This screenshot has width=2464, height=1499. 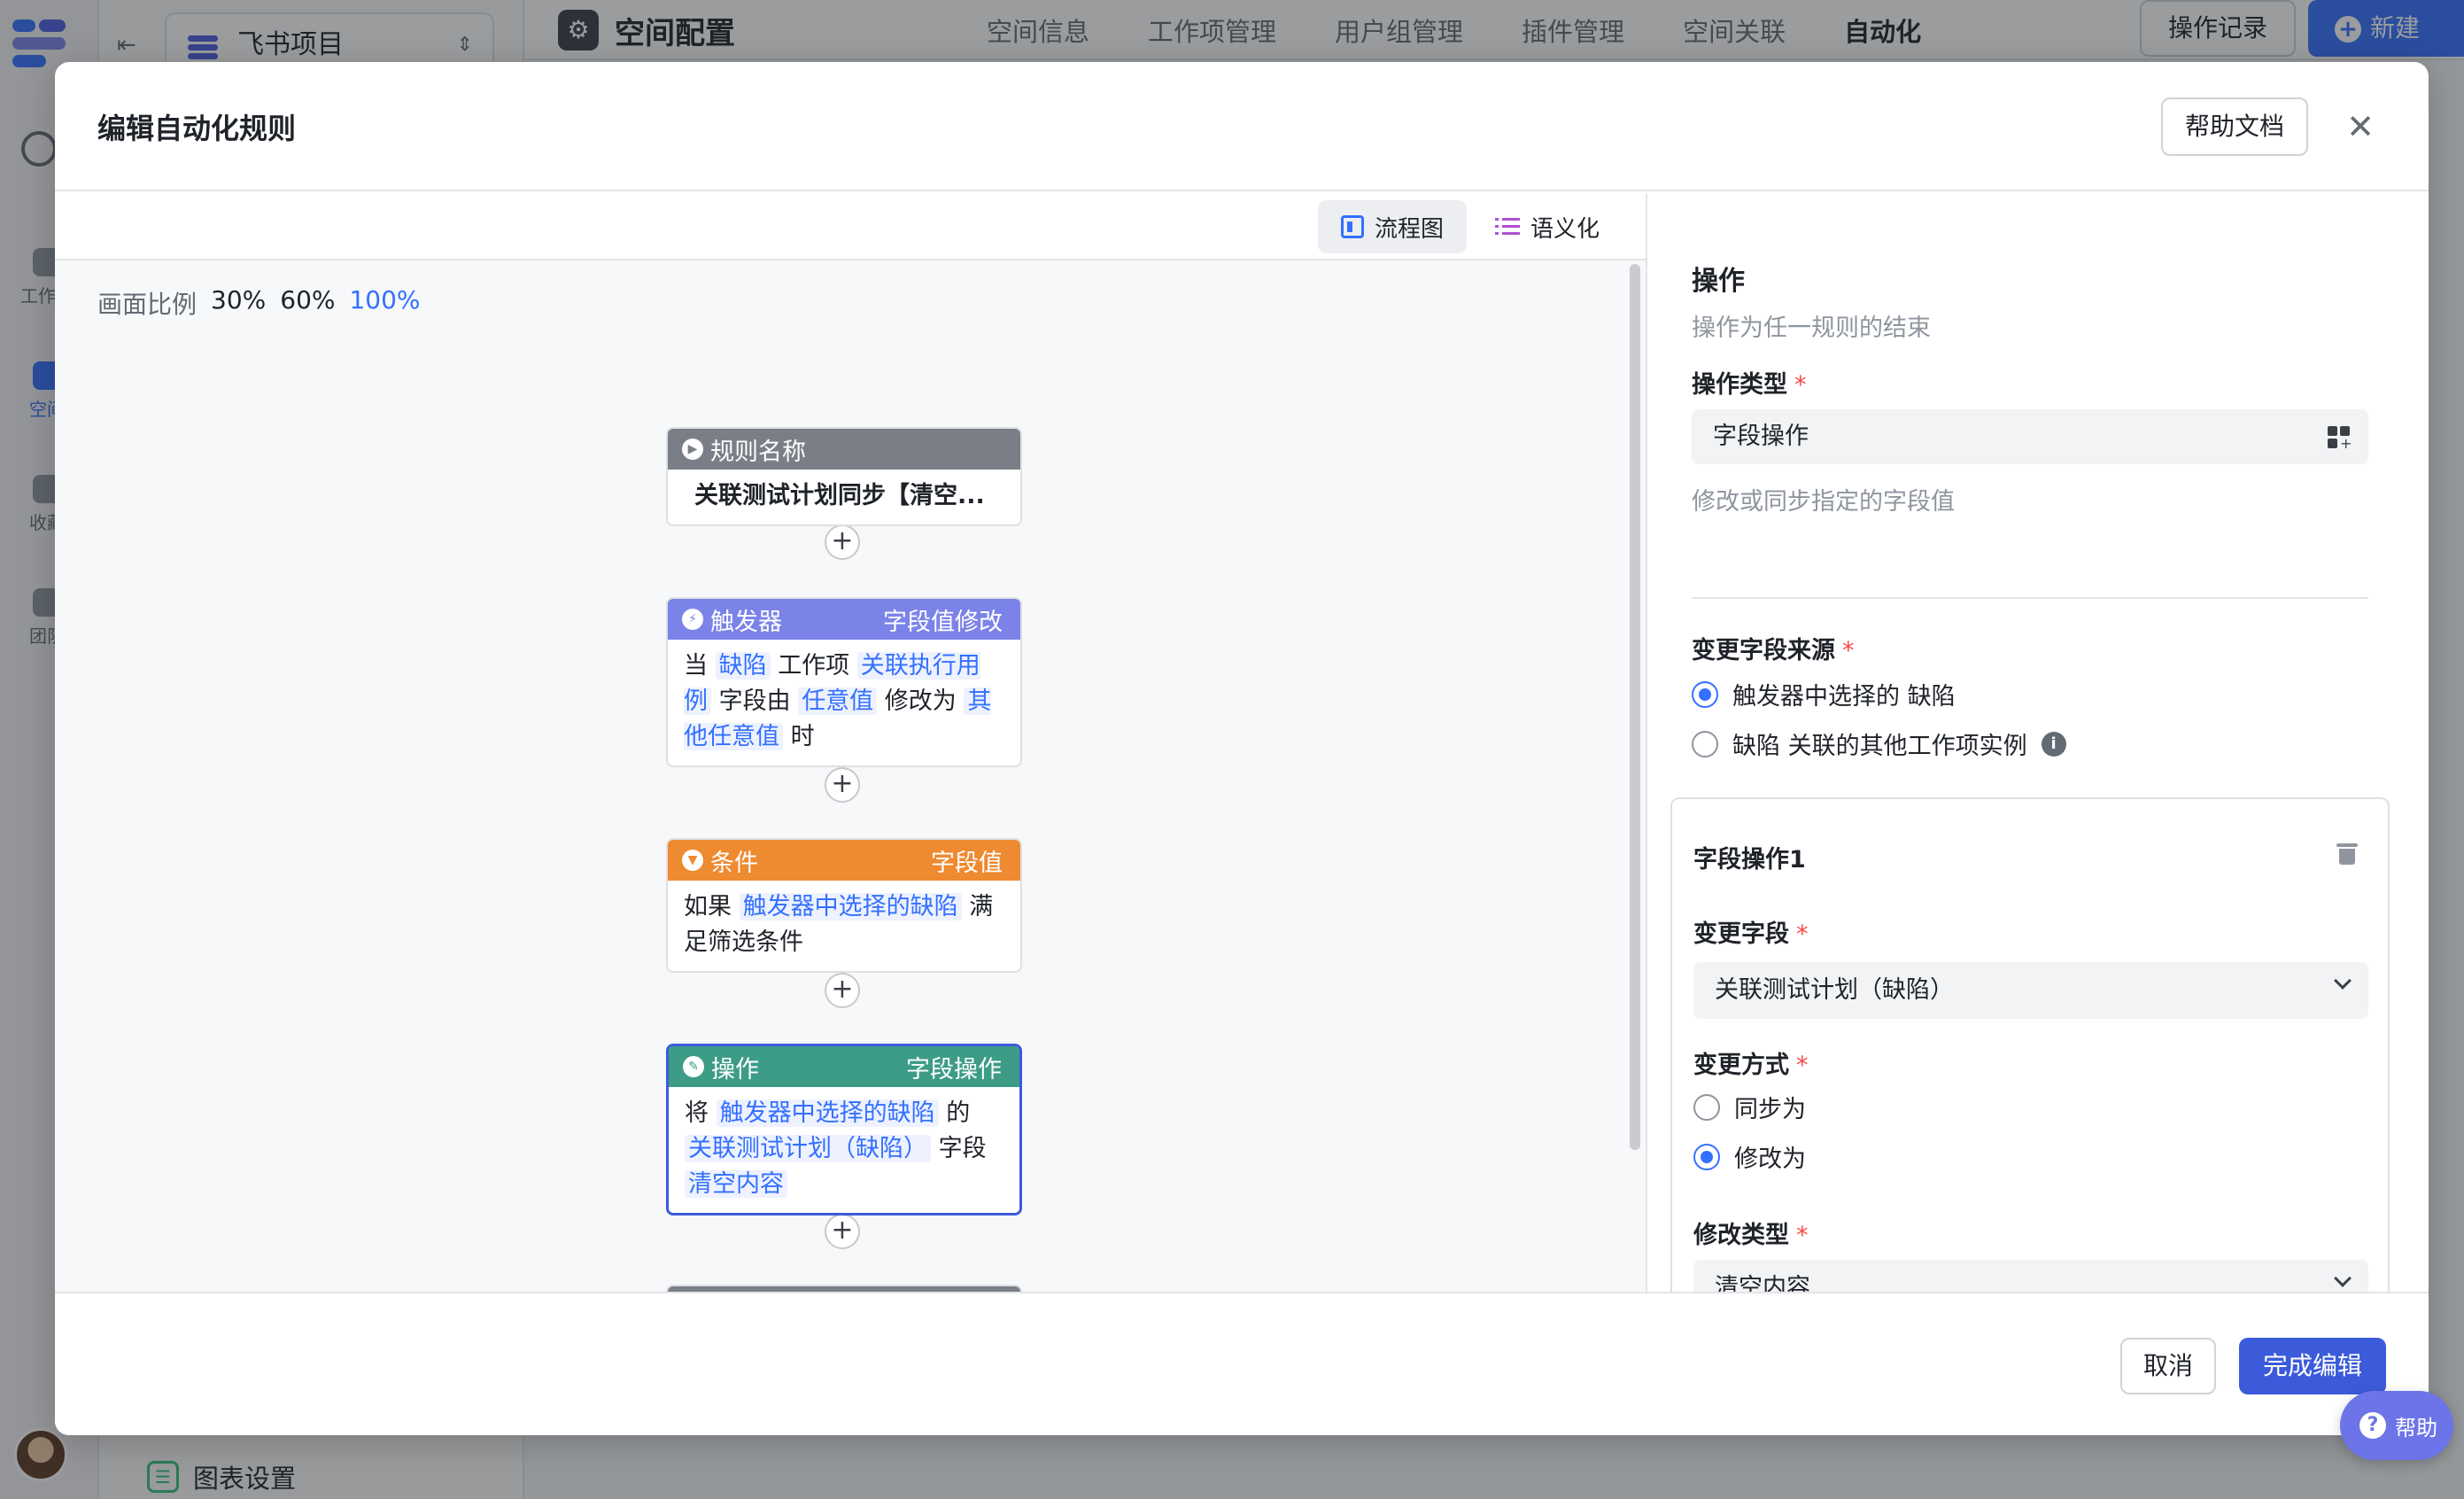 What do you see at coordinates (2030, 598) in the screenshot?
I see `divider` at bounding box center [2030, 598].